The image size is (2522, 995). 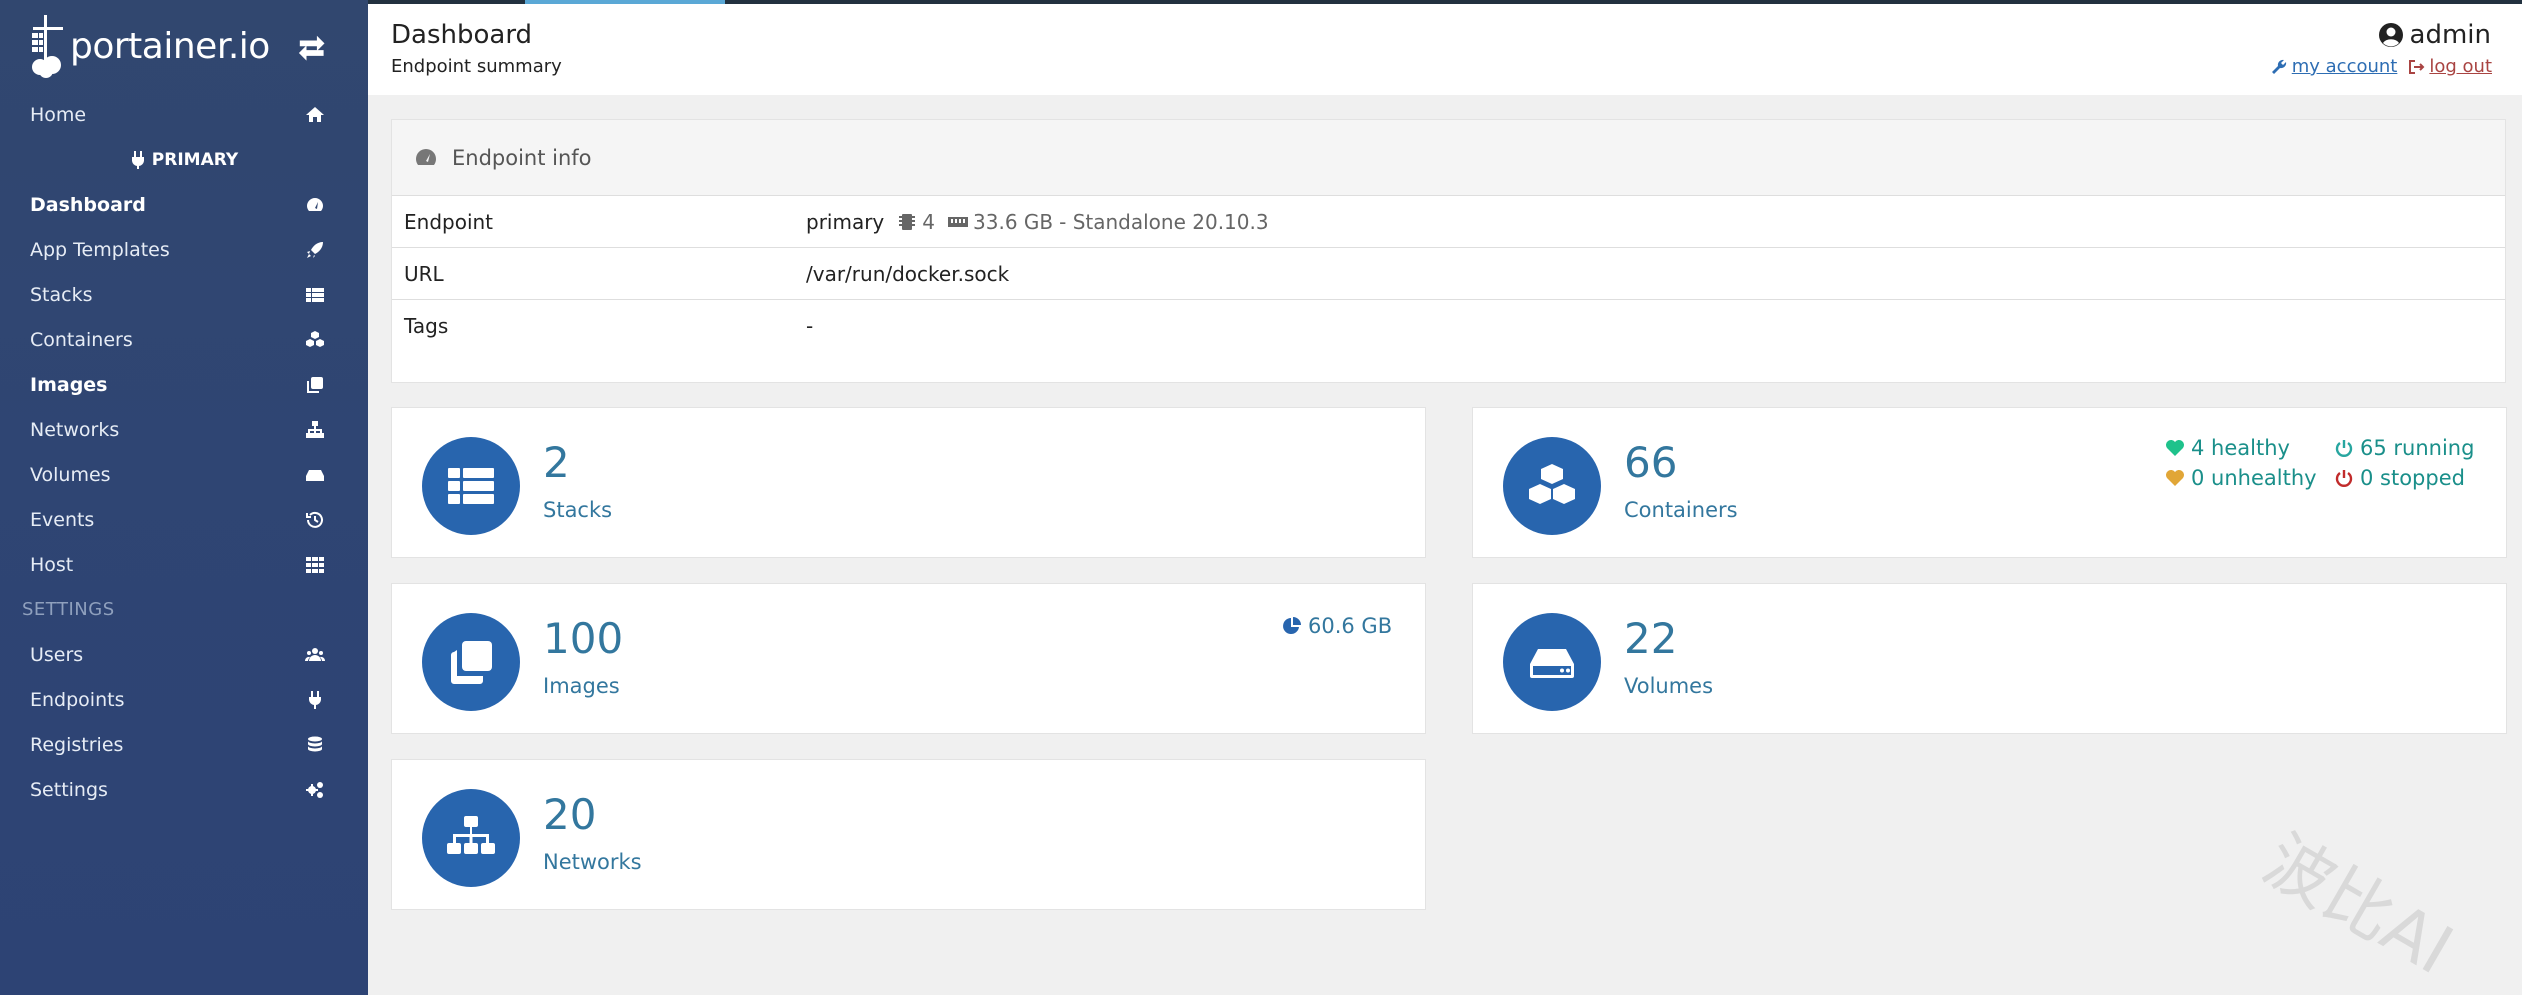 I want to click on sidebar-item-dashboard: Dashboard, so click(x=184, y=204).